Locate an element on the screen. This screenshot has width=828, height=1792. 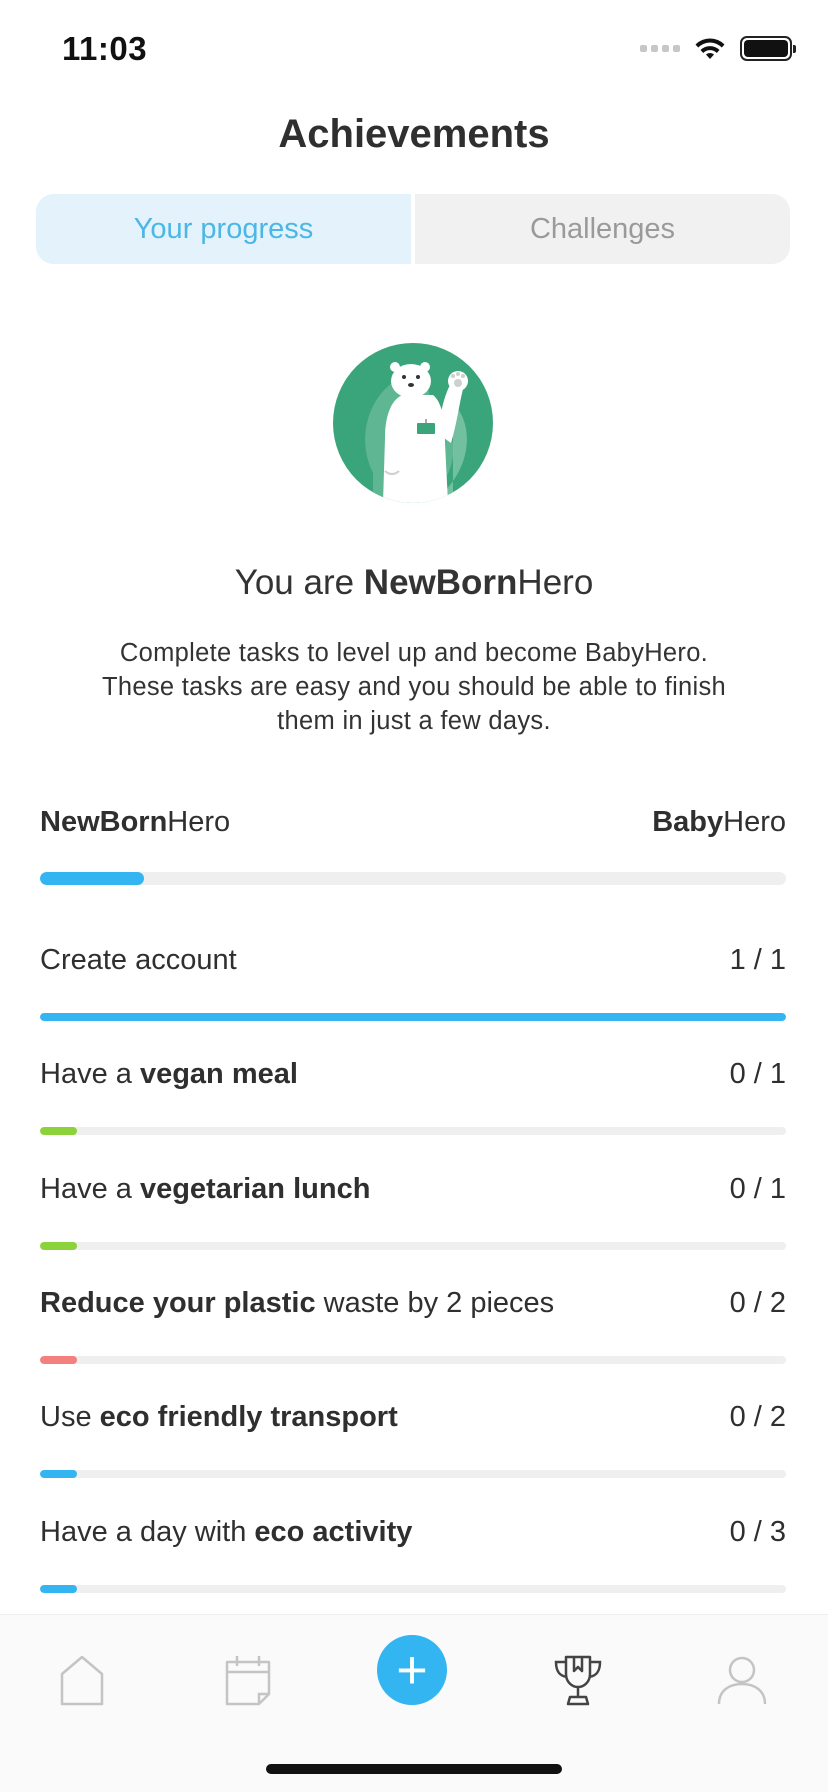
task-label: Have a vegetarian lunch is located at coordinates (205, 1188).